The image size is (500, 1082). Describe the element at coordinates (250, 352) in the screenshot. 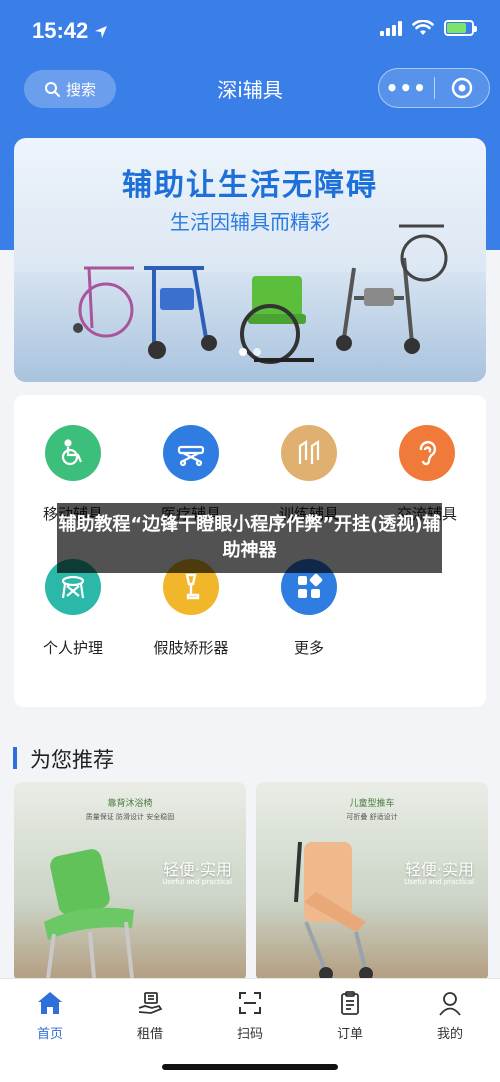

I see `banner-pager` at that location.